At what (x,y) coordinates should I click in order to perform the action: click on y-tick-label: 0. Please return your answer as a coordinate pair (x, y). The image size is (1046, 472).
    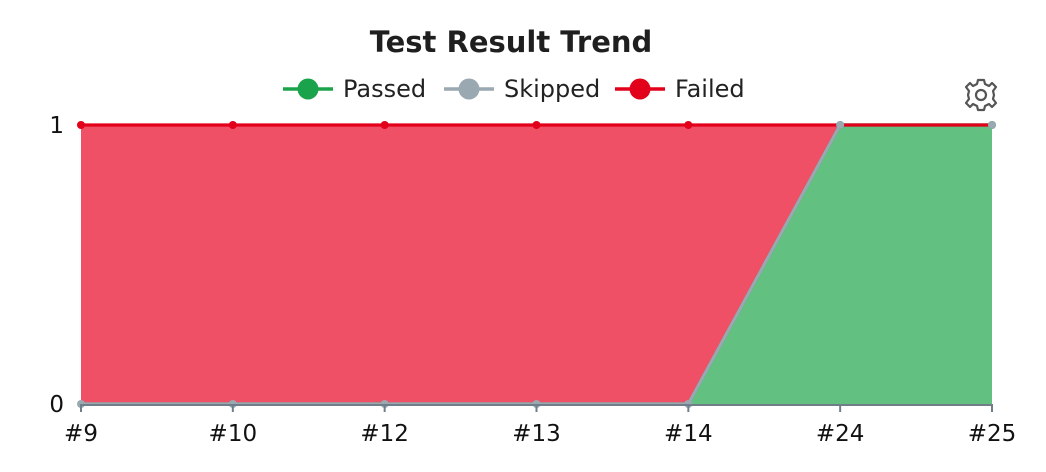
    Looking at the image, I should click on (56, 405).